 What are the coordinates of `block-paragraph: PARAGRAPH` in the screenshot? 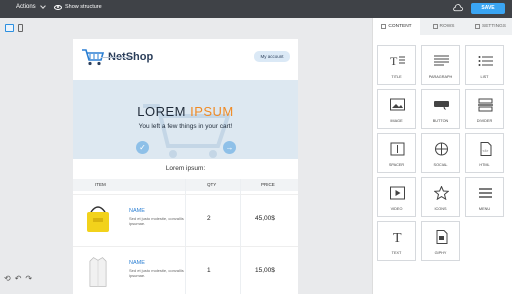 It's located at (440, 65).